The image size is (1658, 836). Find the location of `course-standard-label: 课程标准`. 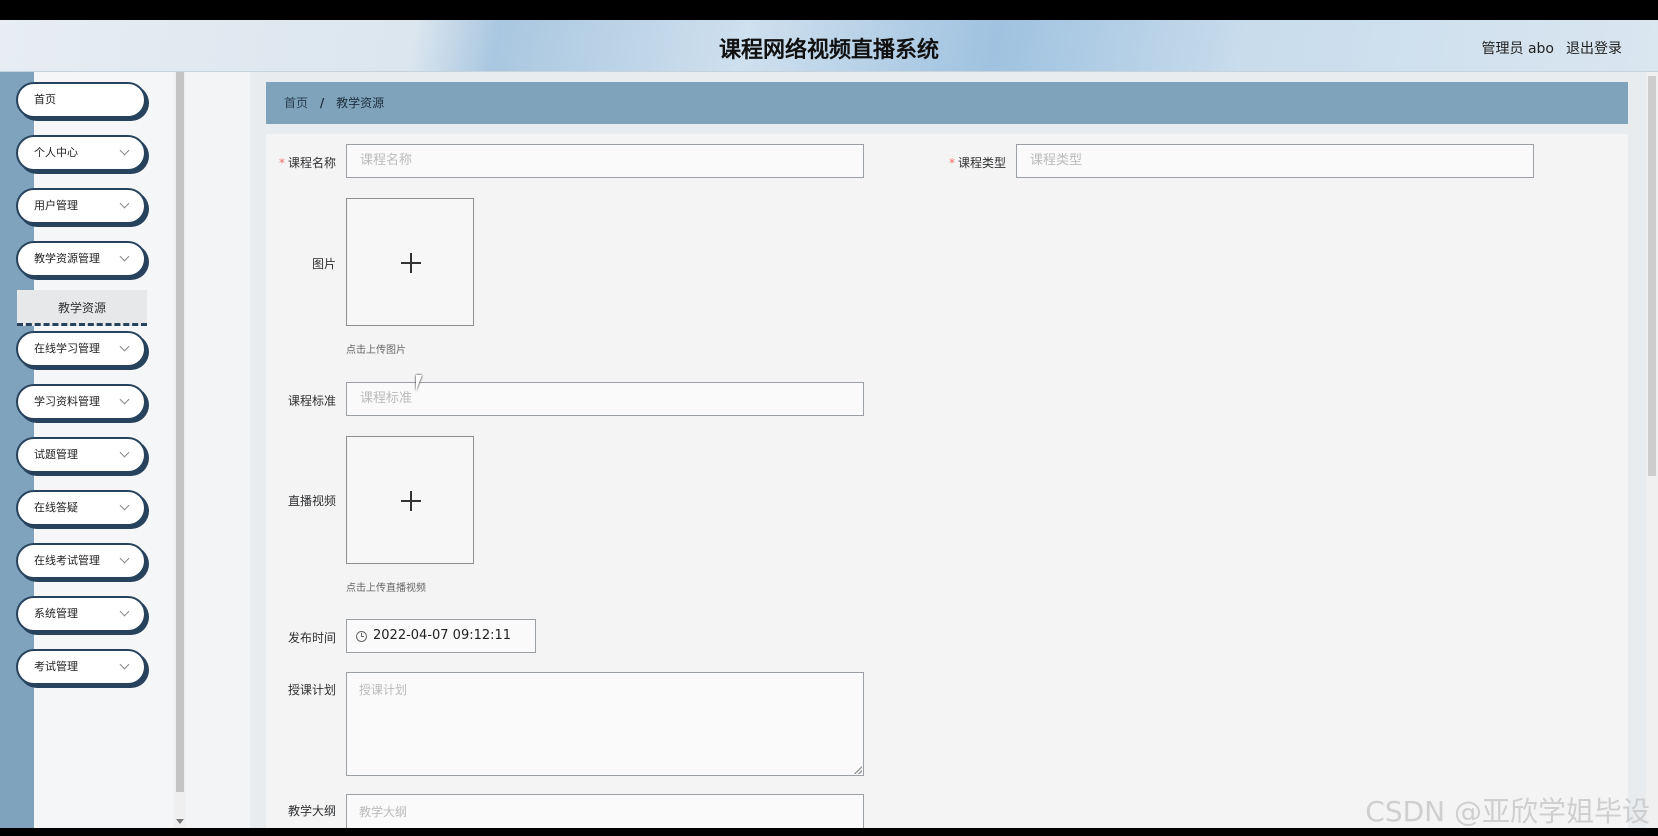

course-standard-label: 课程标准 is located at coordinates (311, 401).